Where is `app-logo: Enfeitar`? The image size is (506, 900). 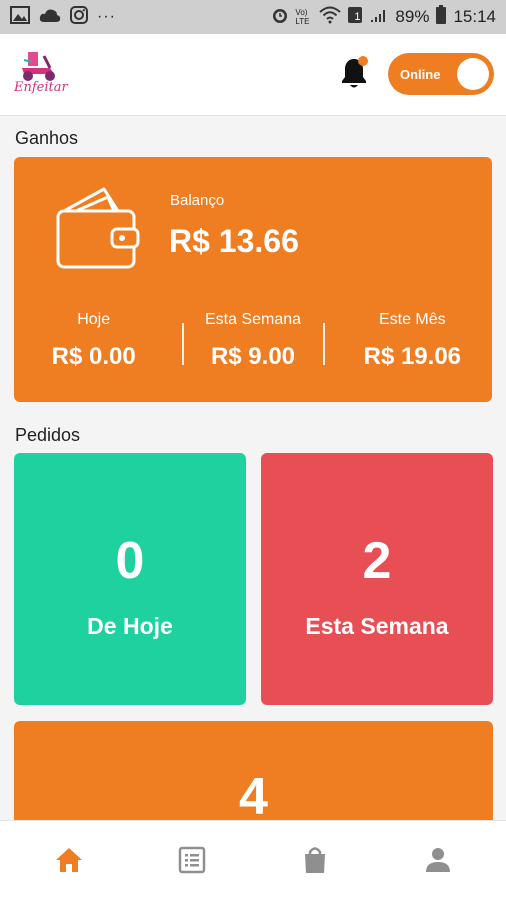 app-logo: Enfeitar is located at coordinates (42, 73).